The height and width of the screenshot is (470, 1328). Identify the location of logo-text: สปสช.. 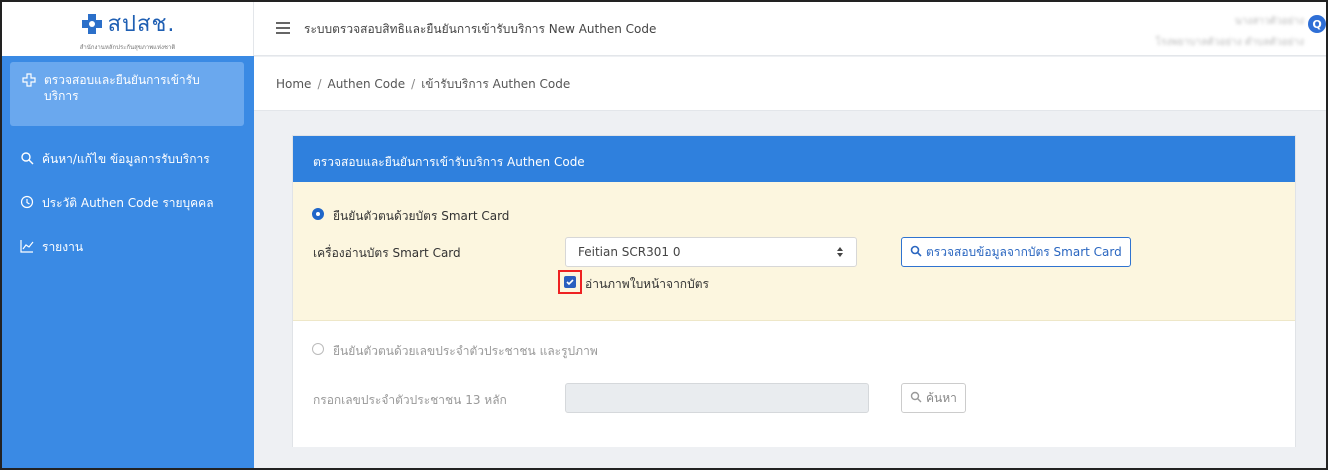
(141, 24).